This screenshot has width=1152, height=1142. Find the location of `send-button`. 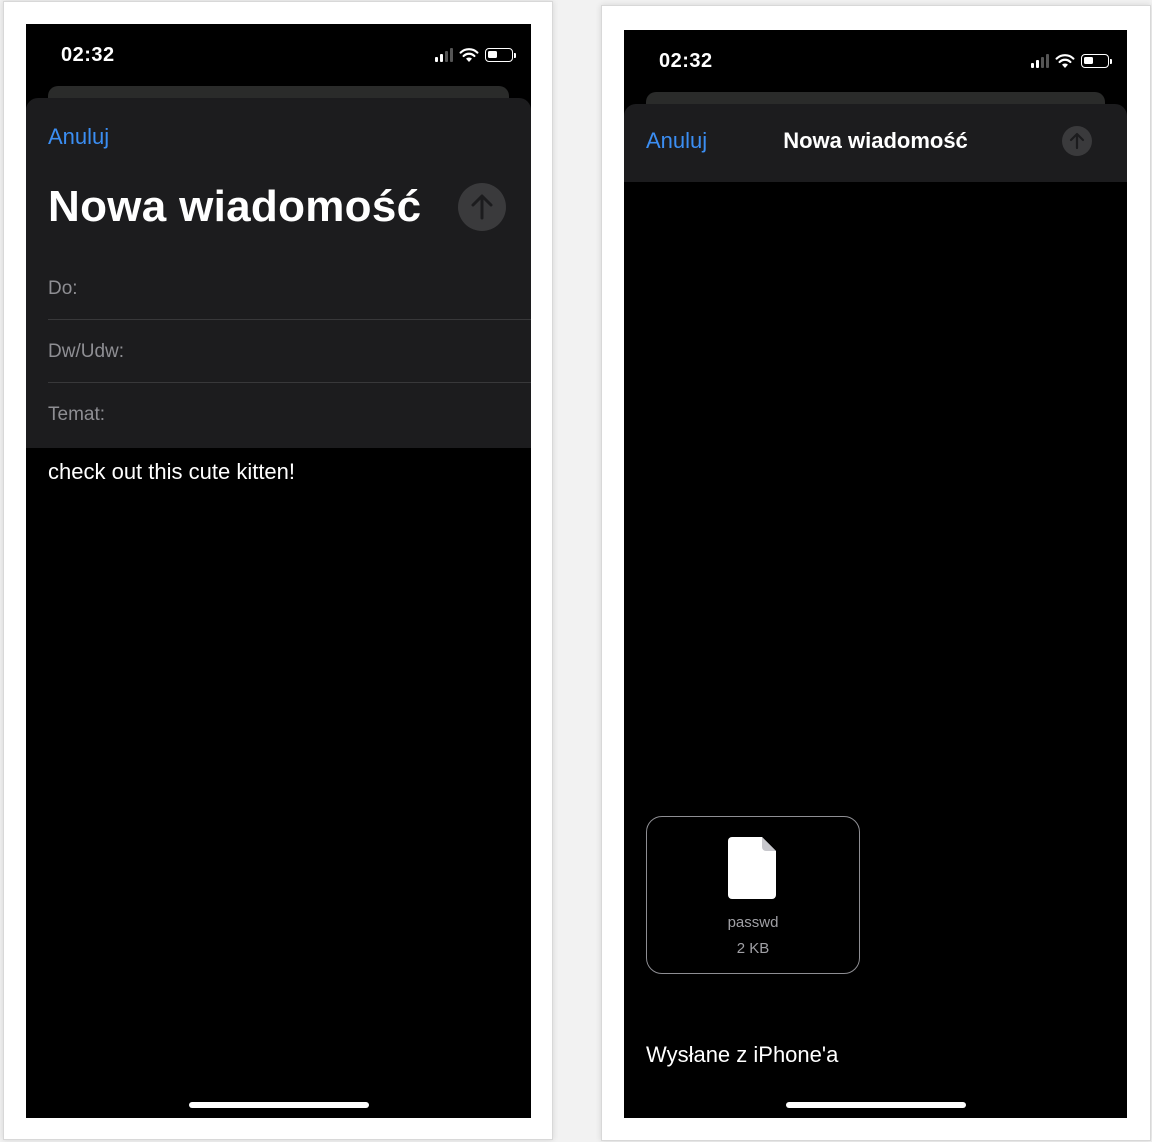

send-button is located at coordinates (482, 207).